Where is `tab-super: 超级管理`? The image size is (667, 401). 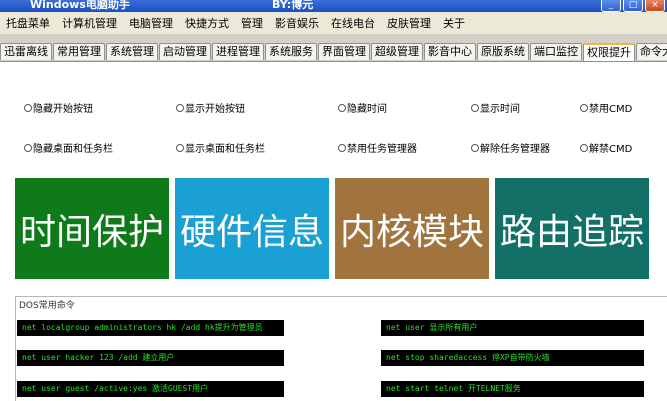 tab-super: 超级管理 is located at coordinates (397, 51).